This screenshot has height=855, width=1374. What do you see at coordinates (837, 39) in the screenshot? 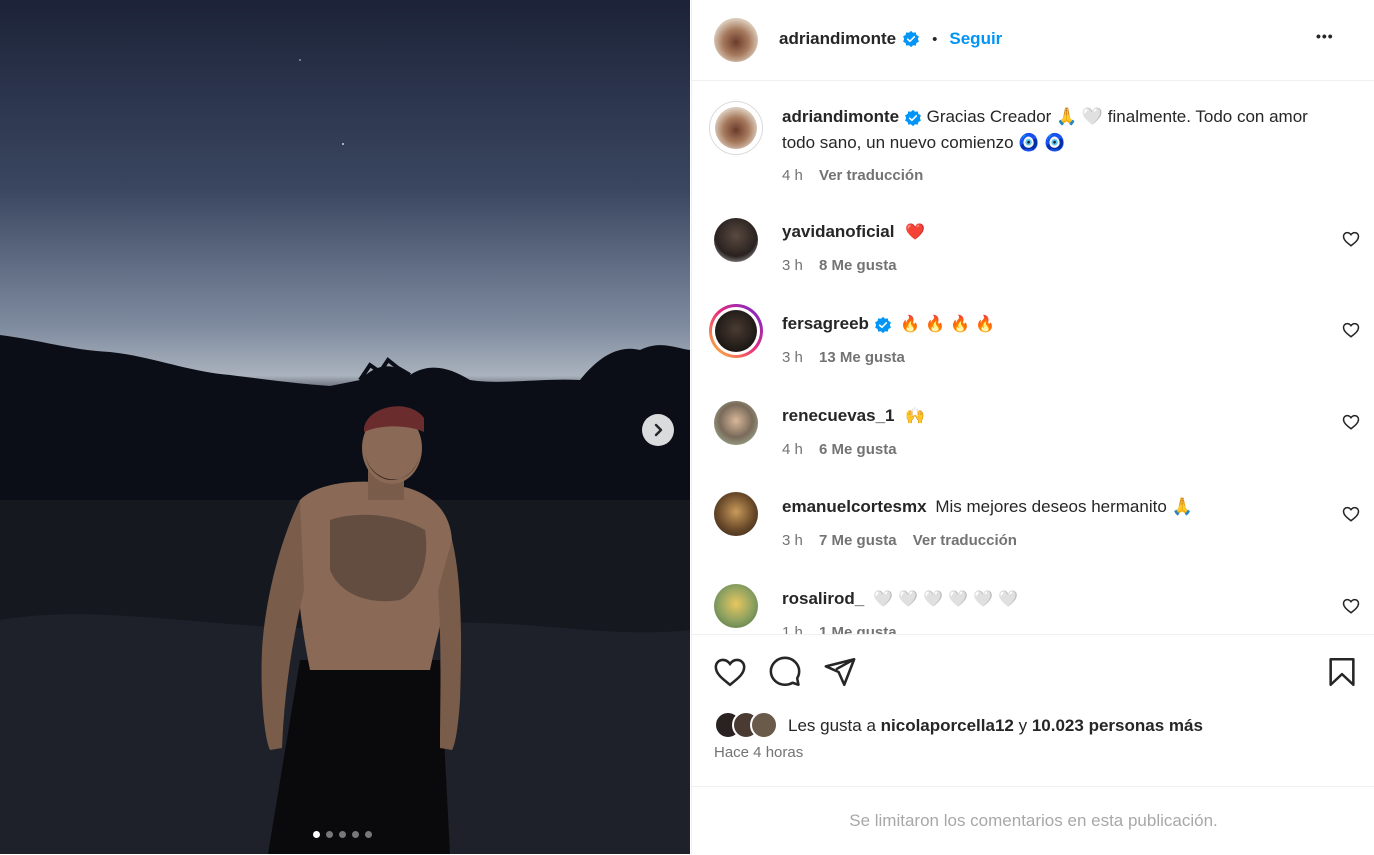
I see `author-username: adriandimonte` at bounding box center [837, 39].